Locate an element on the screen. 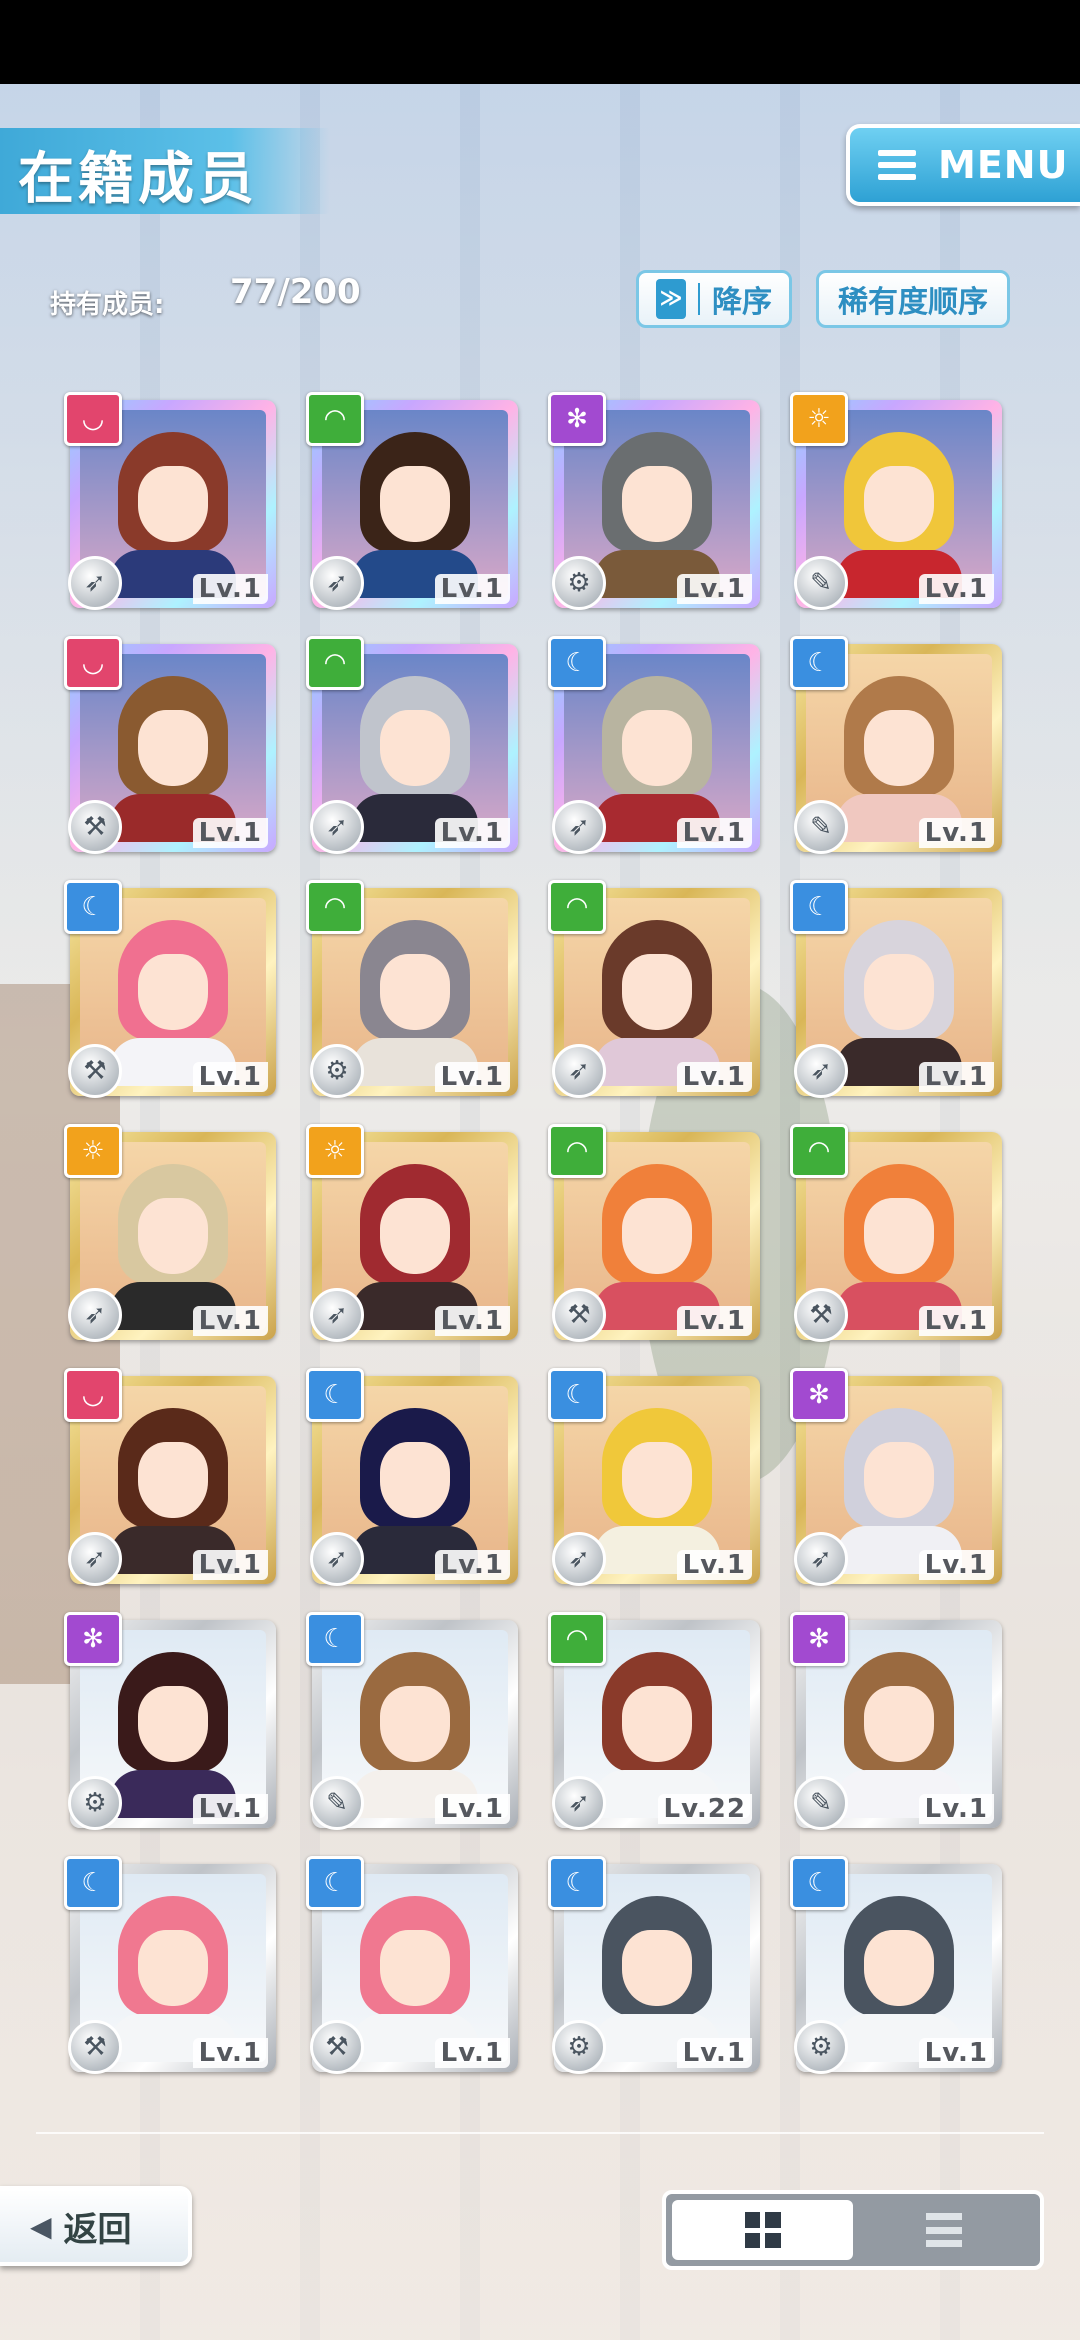 The height and width of the screenshot is (2340, 1080). sun-attribute-icon: ☼ is located at coordinates (819, 419).